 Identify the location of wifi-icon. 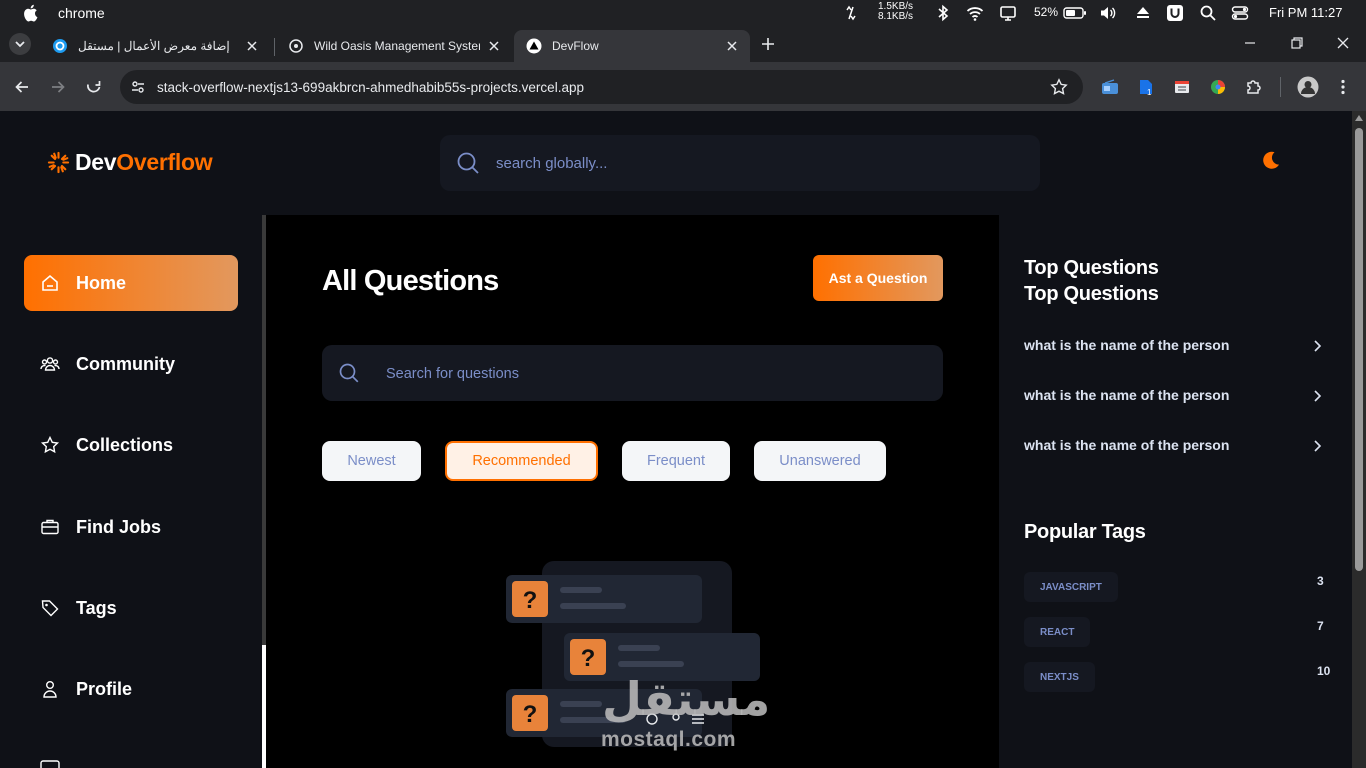
(975, 13).